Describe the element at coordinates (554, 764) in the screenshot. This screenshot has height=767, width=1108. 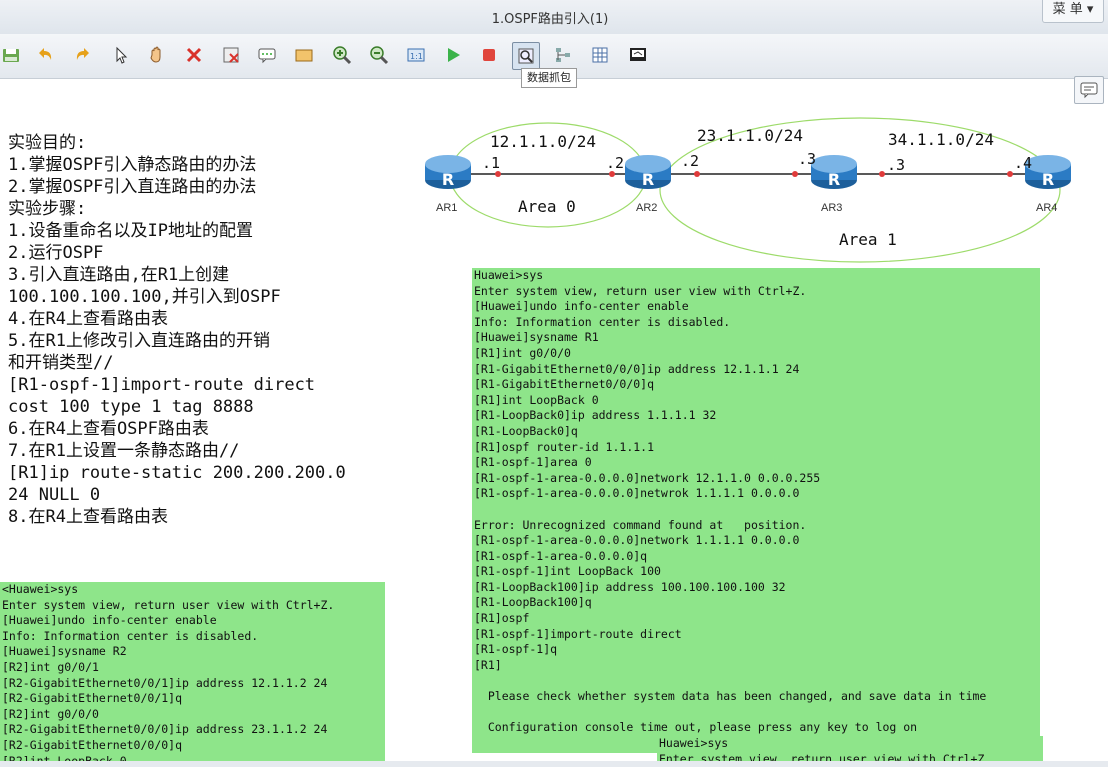
I see `scrollbar` at that location.